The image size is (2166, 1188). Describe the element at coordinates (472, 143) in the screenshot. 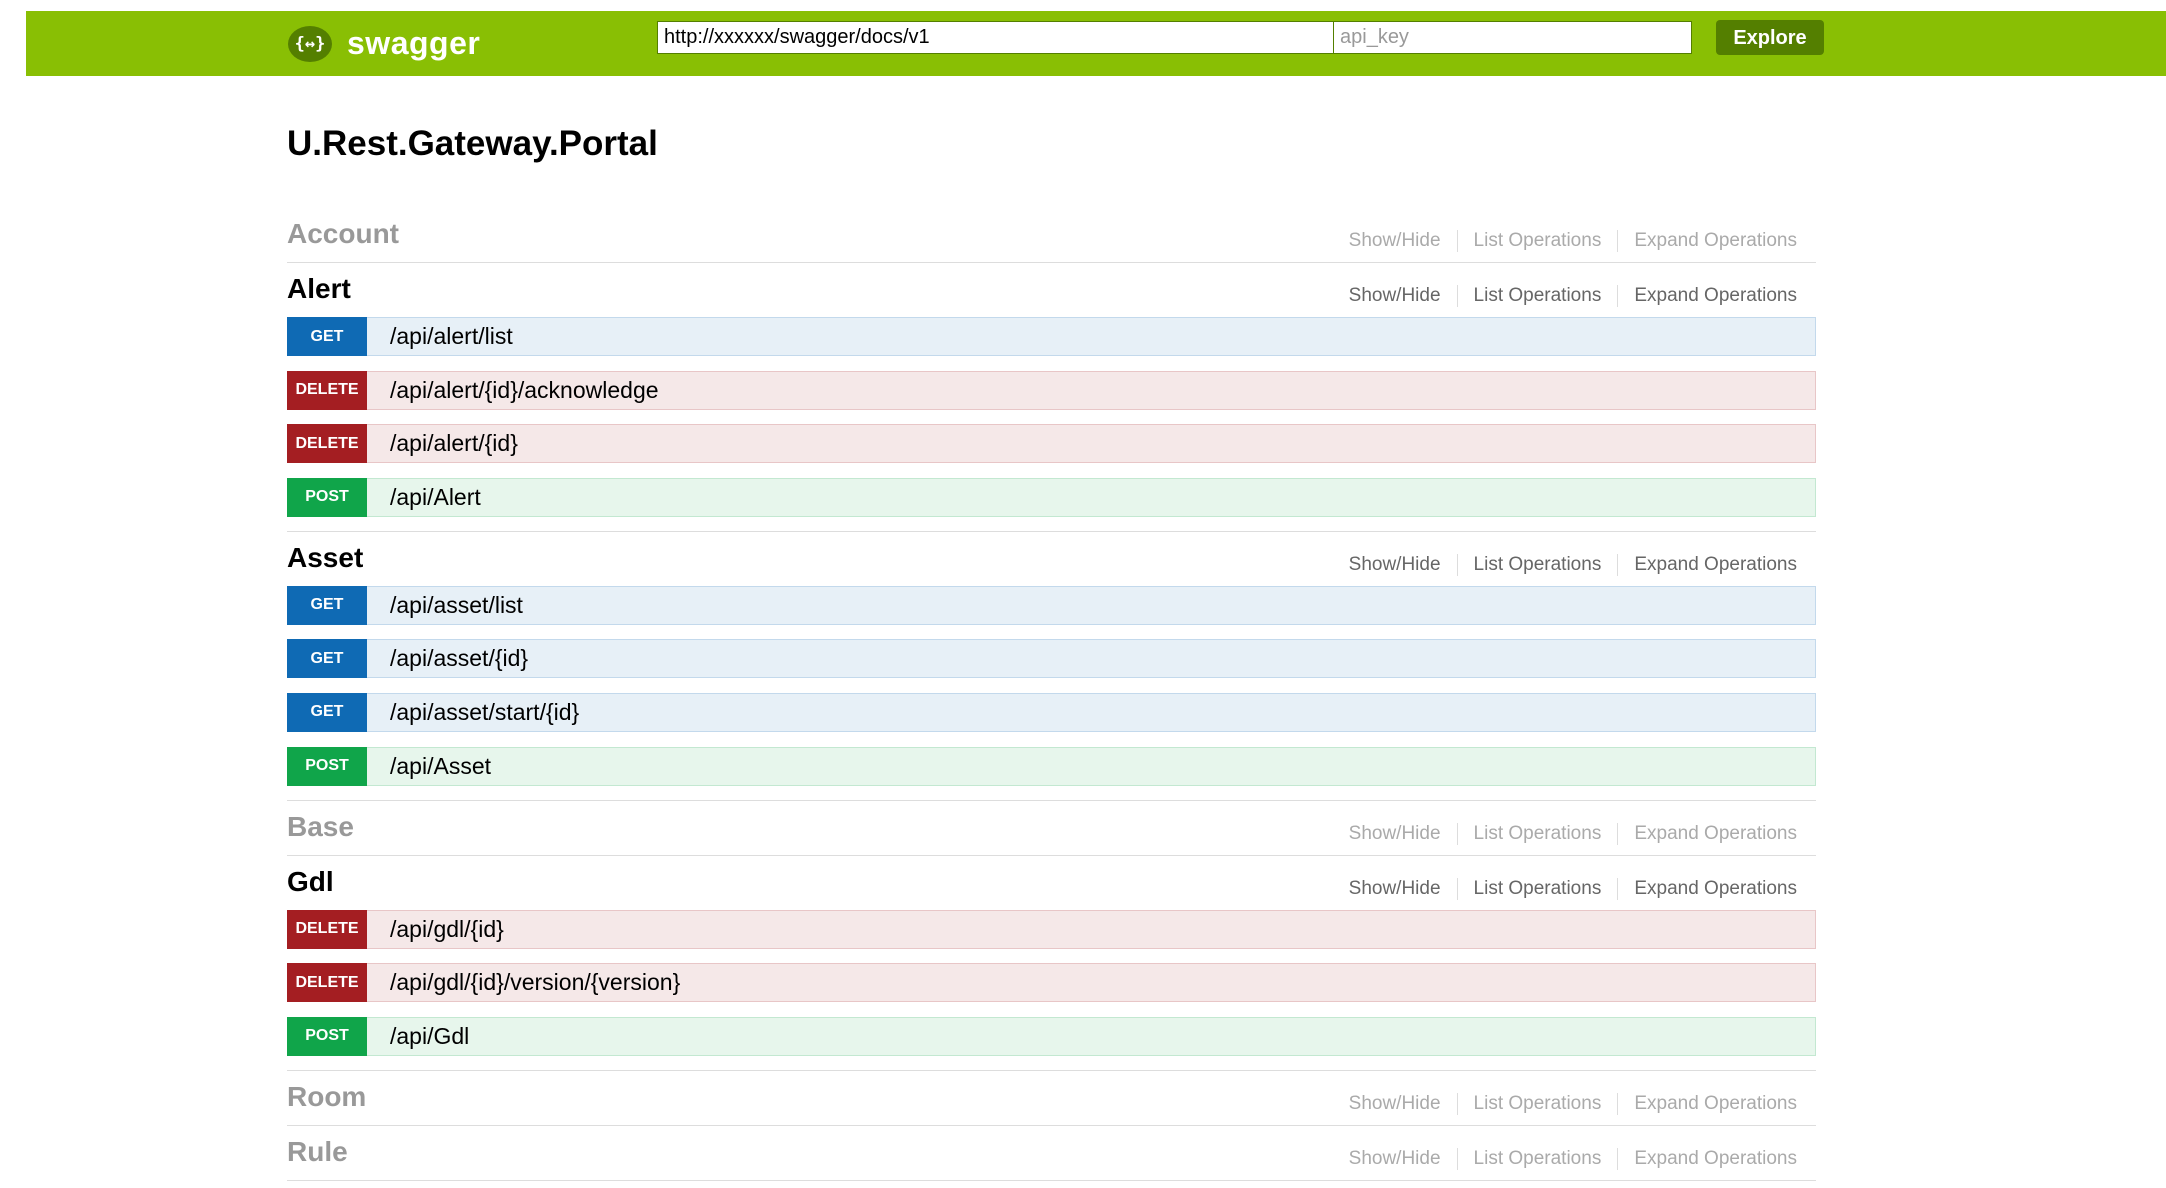

I see `page-title: U.Rest.Gateway.Portal` at that location.